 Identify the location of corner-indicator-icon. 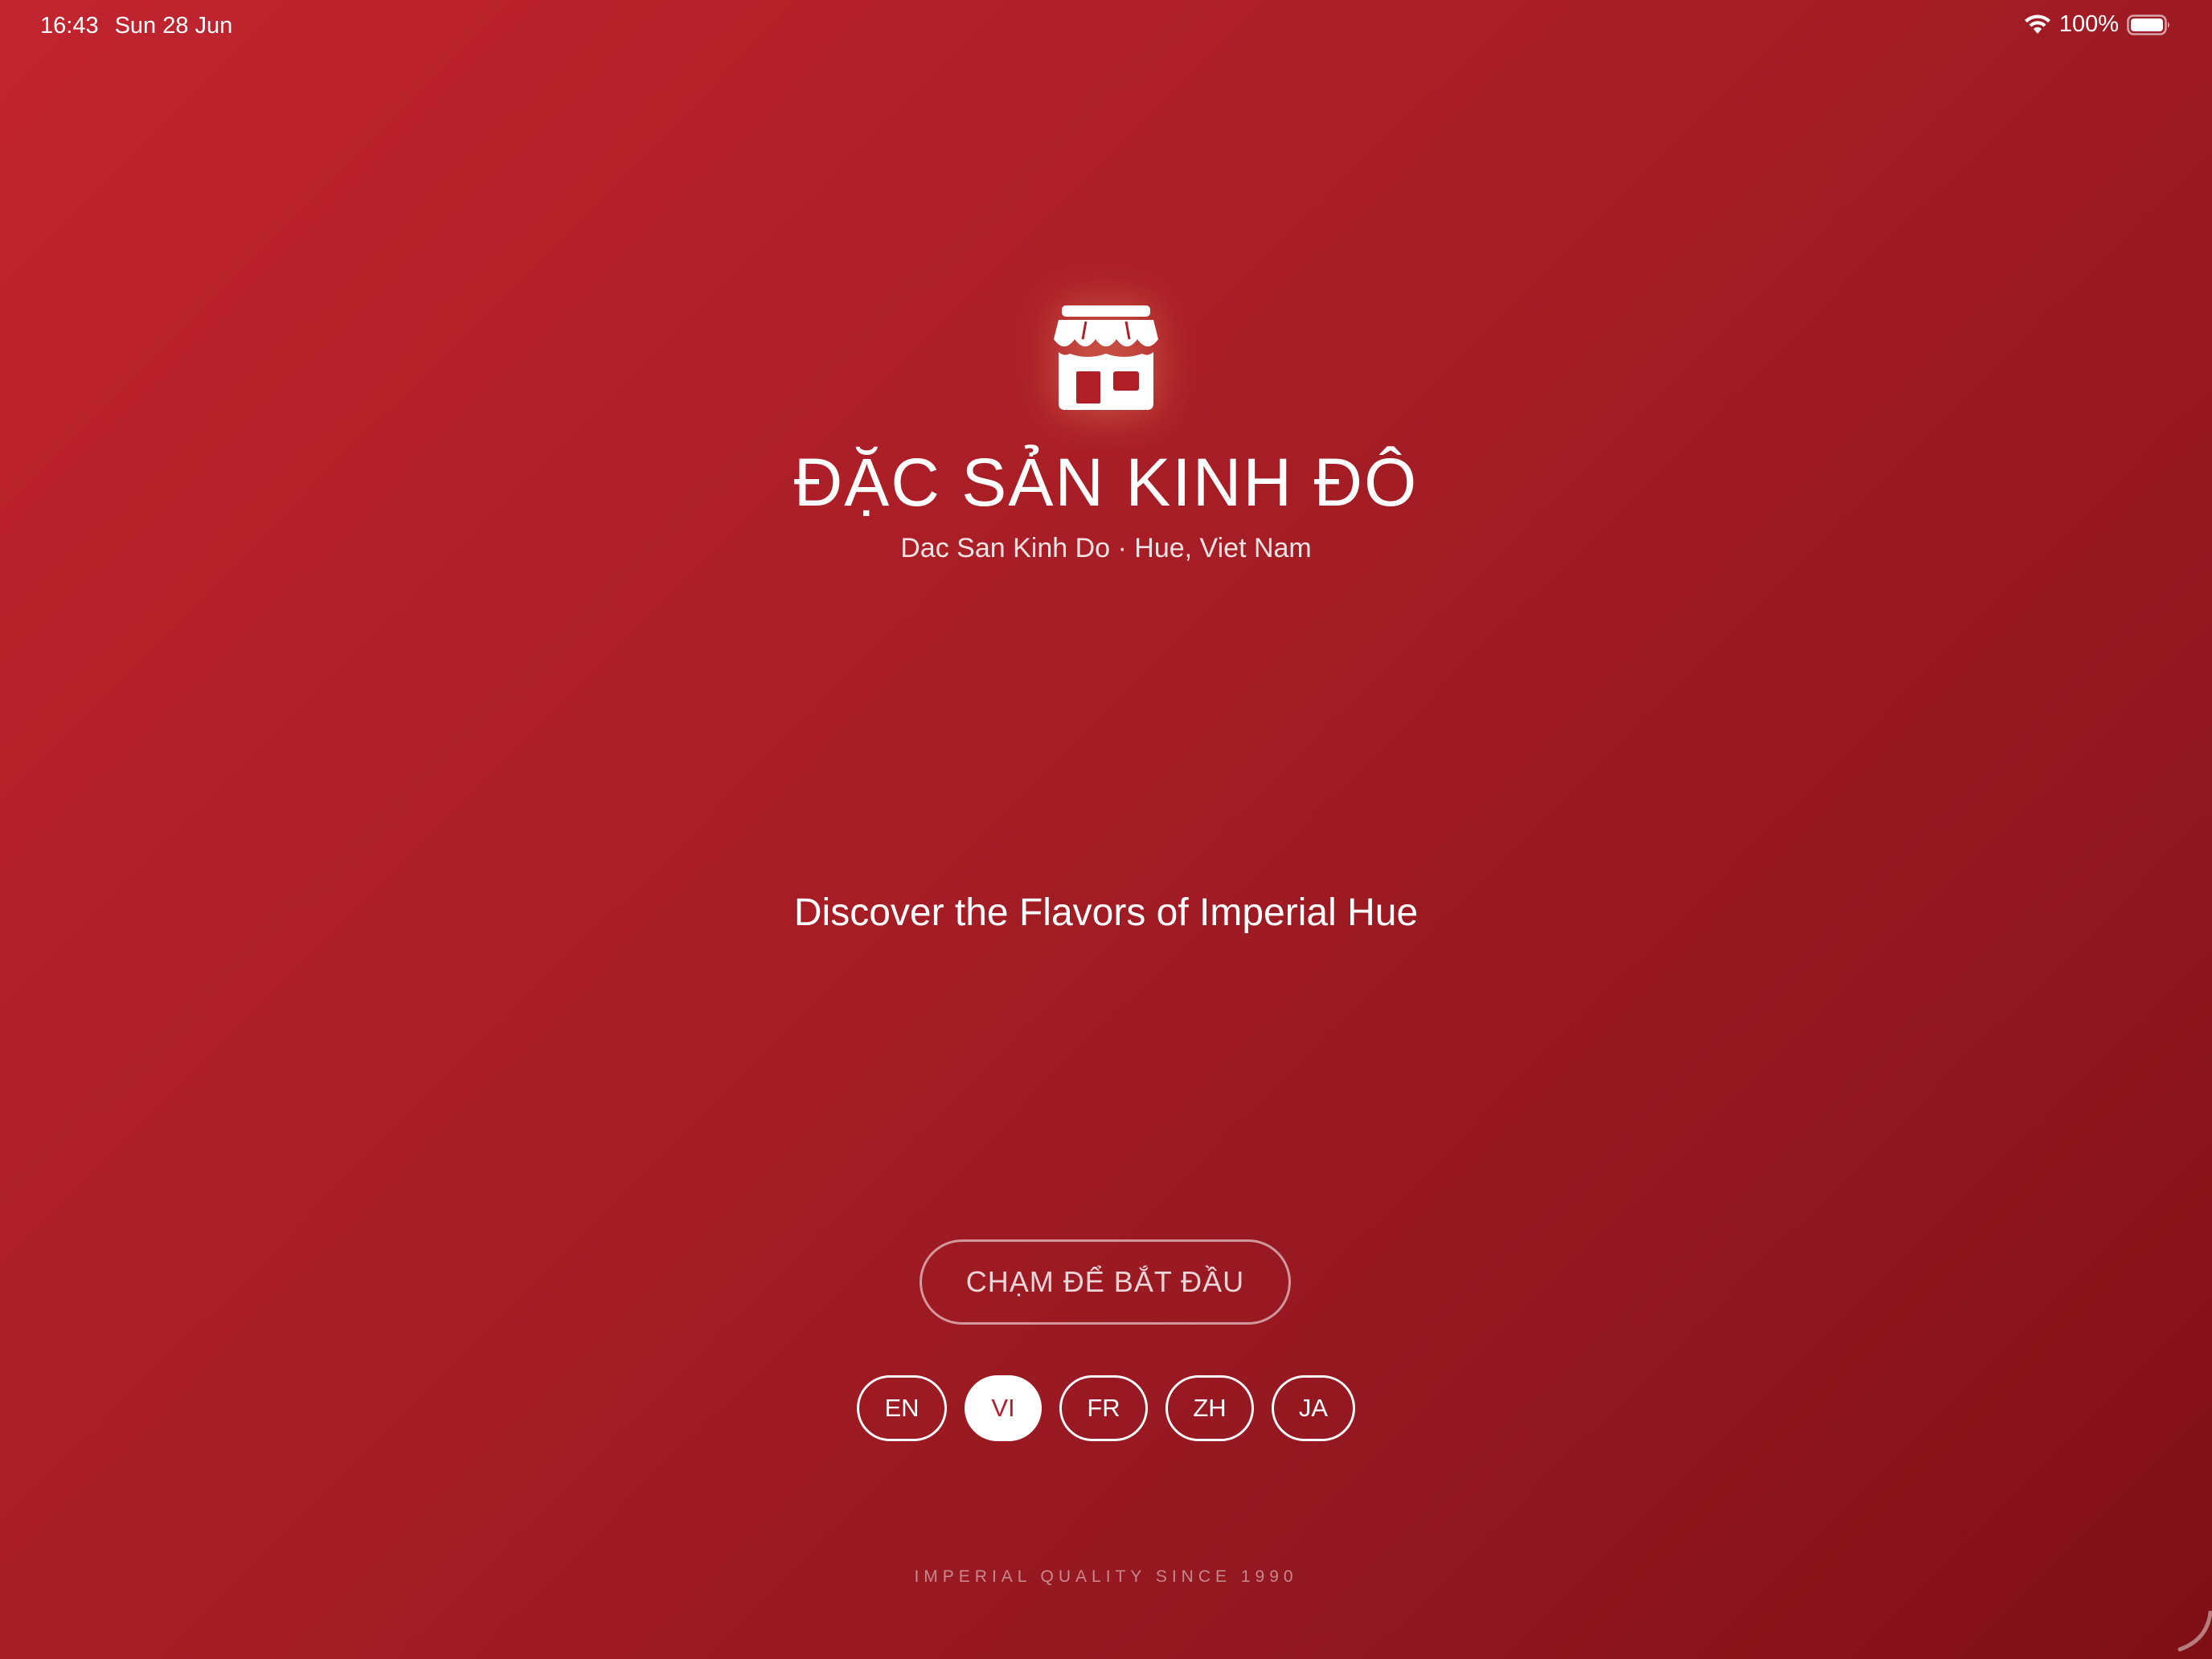
(2194, 1631).